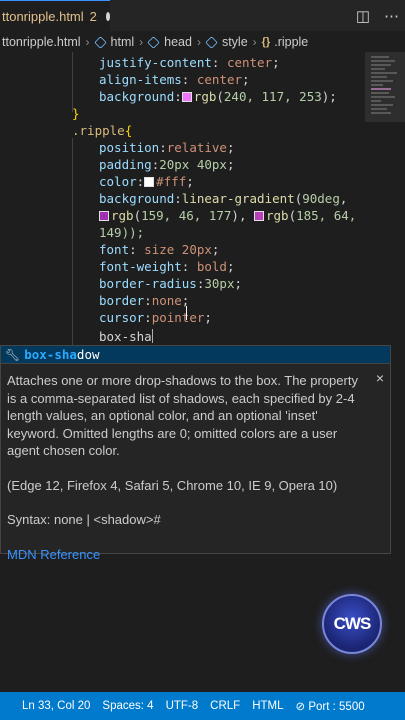 This screenshot has height=720, width=405. Describe the element at coordinates (184, 555) in the screenshot. I see `mdn-reference-link: MDN Reference` at that location.